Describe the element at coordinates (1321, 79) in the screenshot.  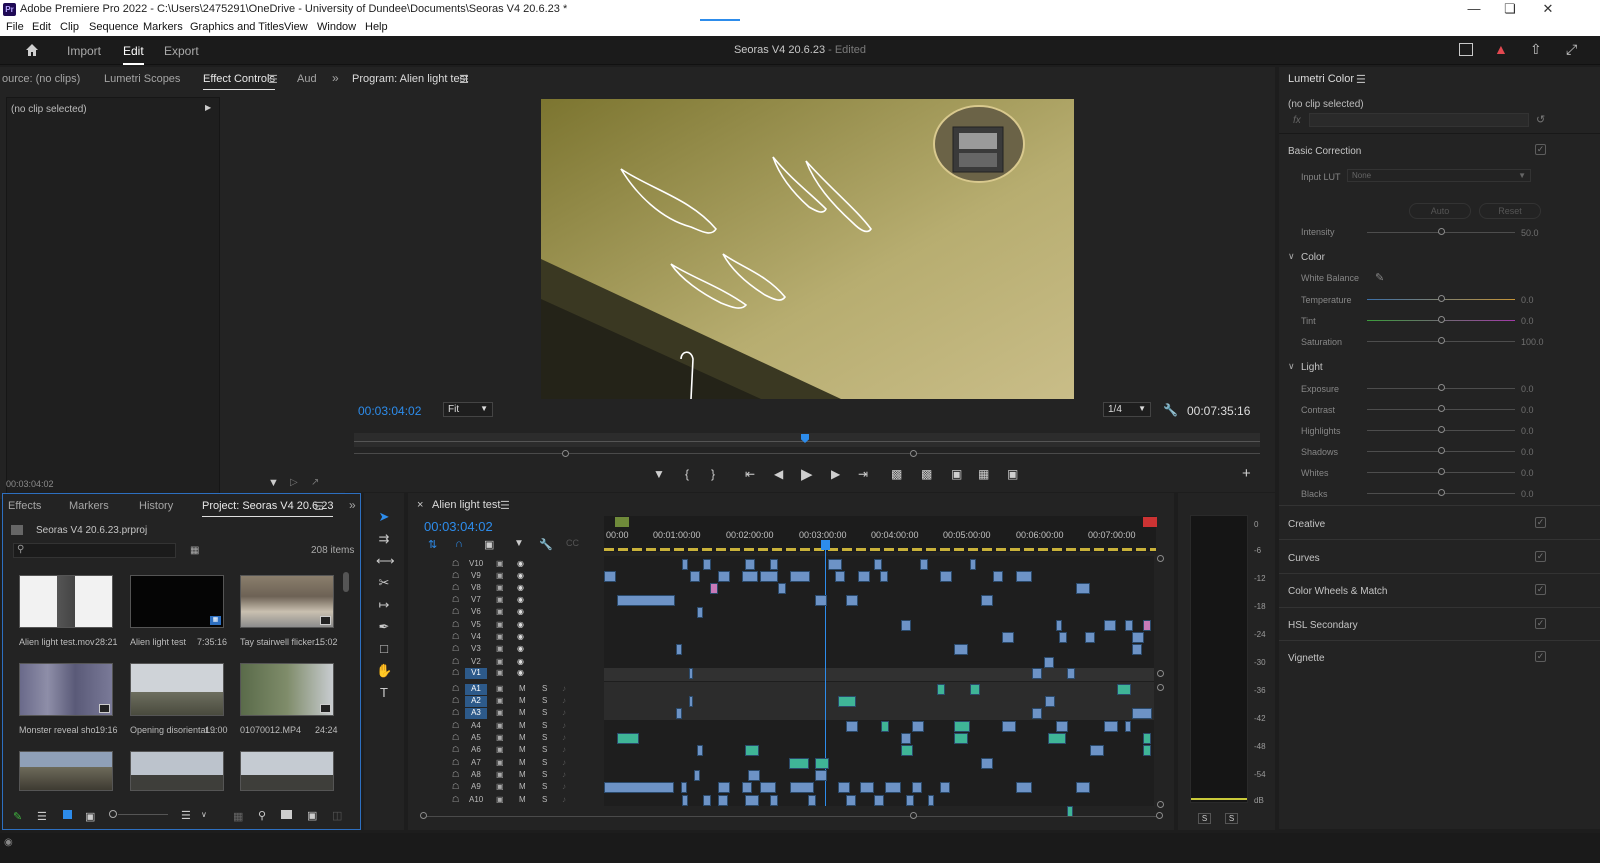
I see `lumetri-title: Lumetri Color` at that location.